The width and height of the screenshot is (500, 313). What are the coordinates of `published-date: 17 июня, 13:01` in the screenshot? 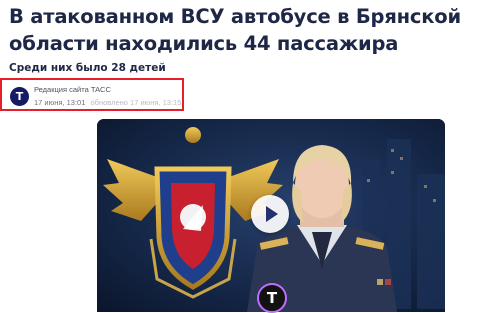 It's located at (60, 102).